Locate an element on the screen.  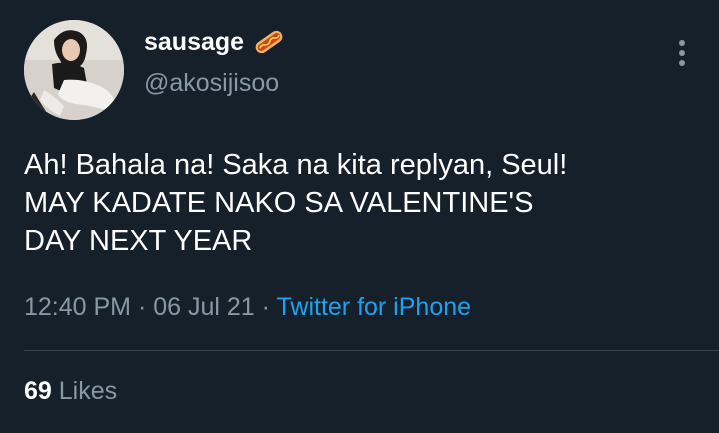
display-name-text: sausage is located at coordinates (194, 42).